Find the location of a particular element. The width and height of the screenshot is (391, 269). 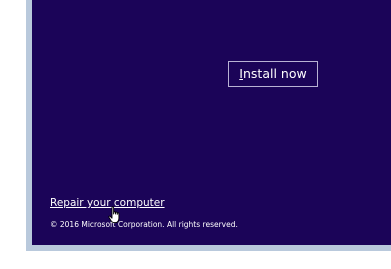

hand-pointer-icon is located at coordinates (114, 215).